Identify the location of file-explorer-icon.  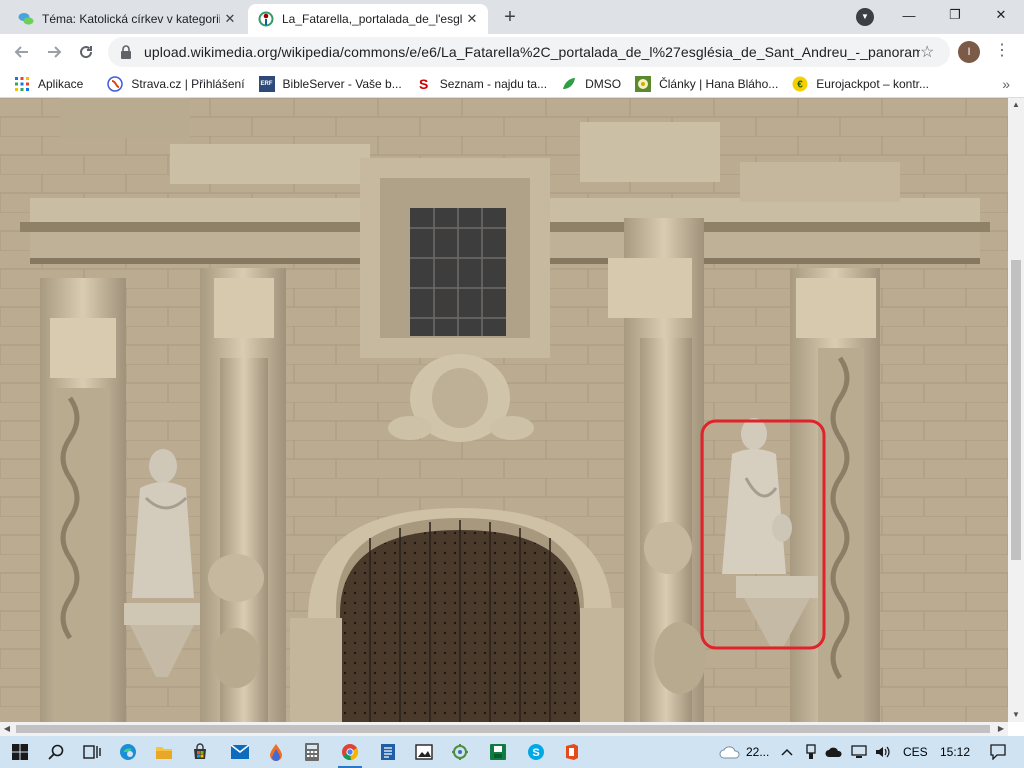
(164, 752).